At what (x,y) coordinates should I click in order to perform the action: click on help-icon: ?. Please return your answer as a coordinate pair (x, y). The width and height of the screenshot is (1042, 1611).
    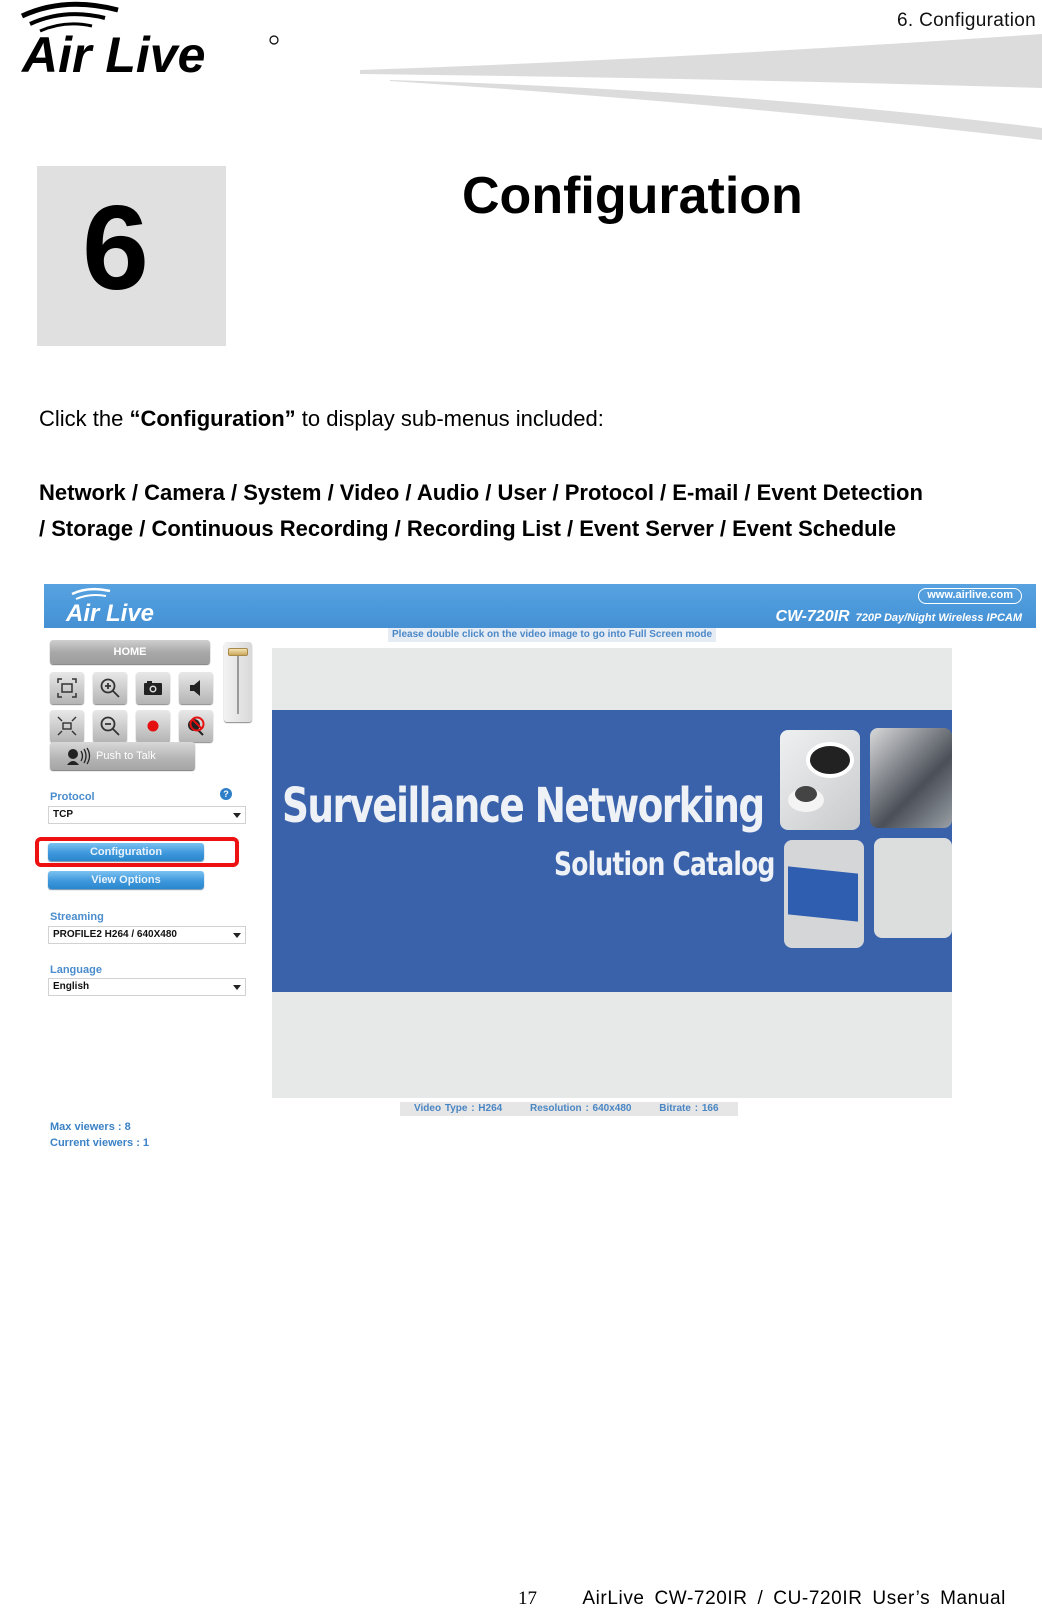
    Looking at the image, I should click on (226, 794).